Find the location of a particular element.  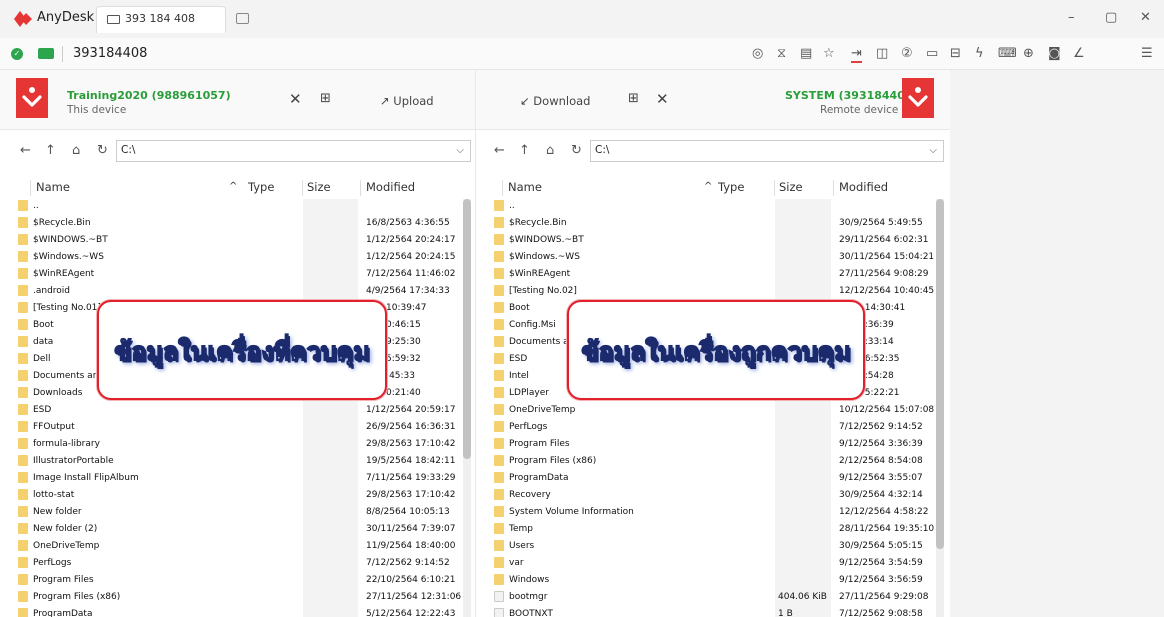

upload-button: ↗ Upload is located at coordinates (407, 101).